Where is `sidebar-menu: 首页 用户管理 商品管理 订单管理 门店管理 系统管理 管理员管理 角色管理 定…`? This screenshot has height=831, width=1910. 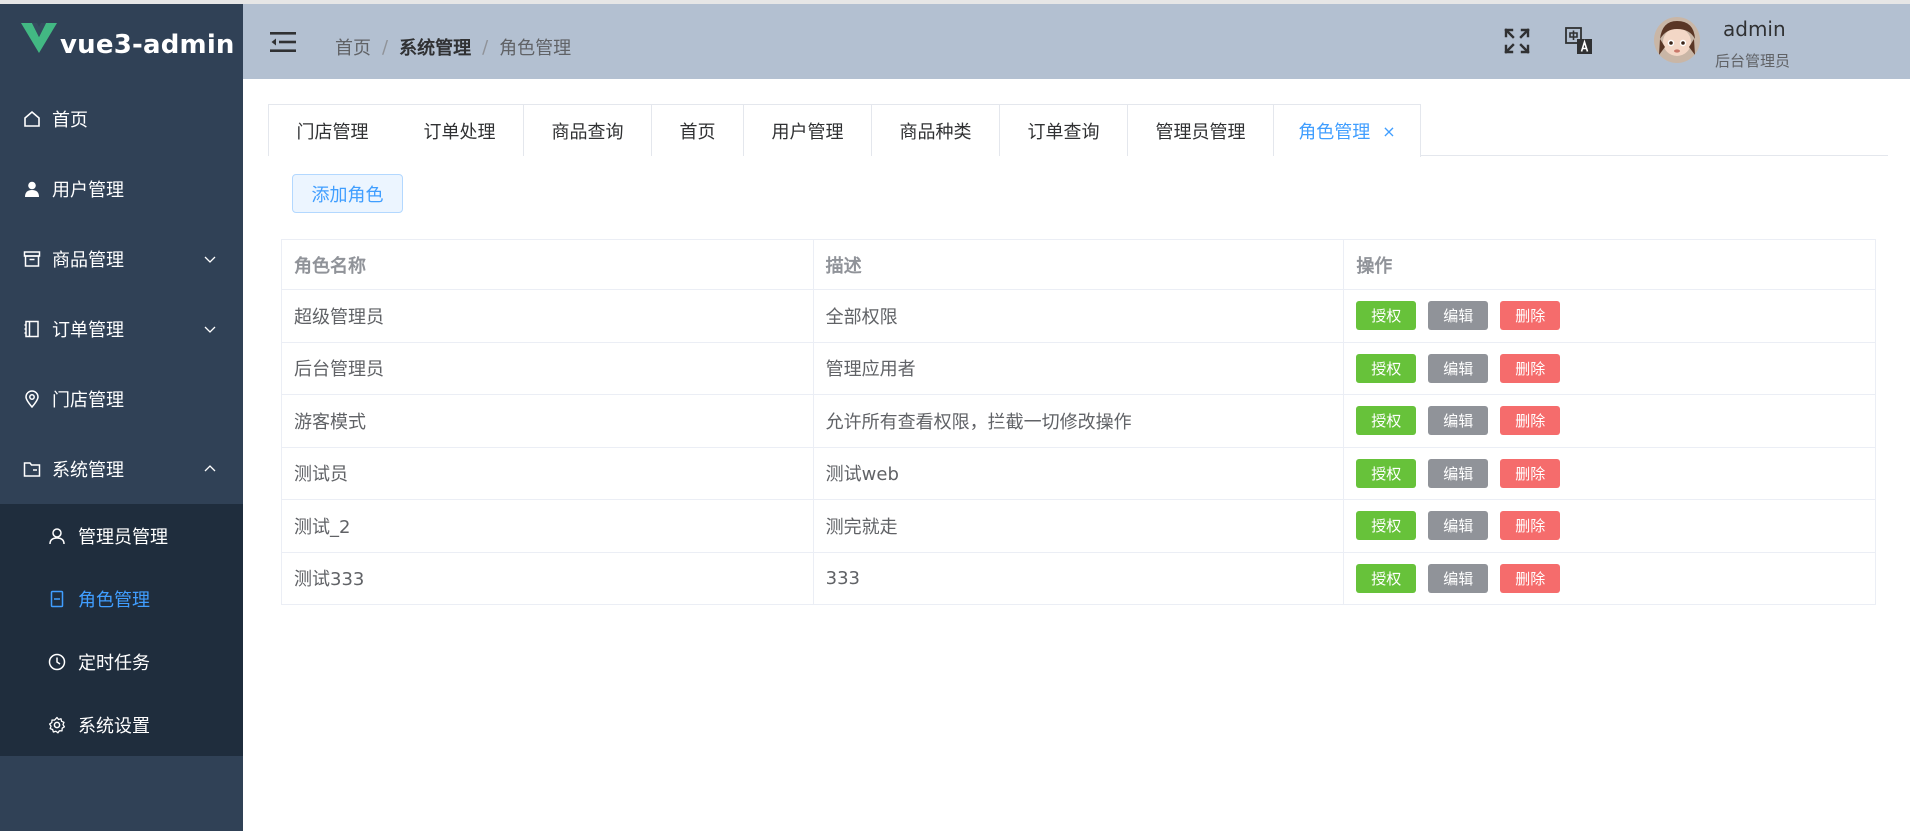
sidebar-menu: 首页 用户管理 商品管理 订单管理 门店管理 系统管理 管理员管理 角色管理 定… is located at coordinates (121, 420).